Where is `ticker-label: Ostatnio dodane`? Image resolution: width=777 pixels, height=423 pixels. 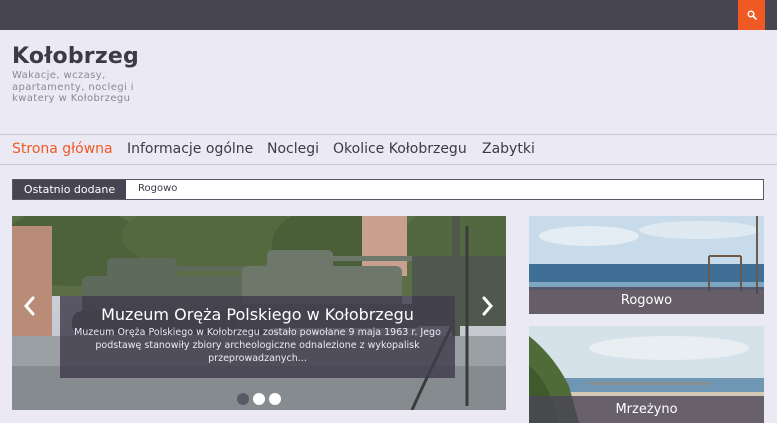
ticker-label: Ostatnio dodane is located at coordinates (69, 189).